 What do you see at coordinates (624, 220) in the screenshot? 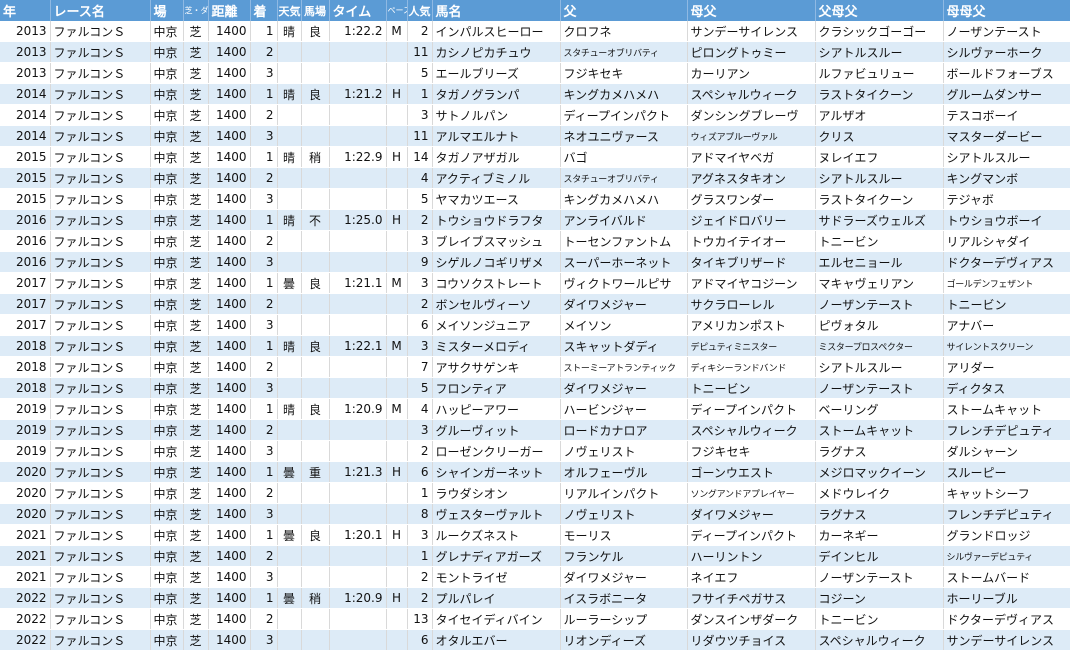
I see `cell-sire: アンライバルド` at bounding box center [624, 220].